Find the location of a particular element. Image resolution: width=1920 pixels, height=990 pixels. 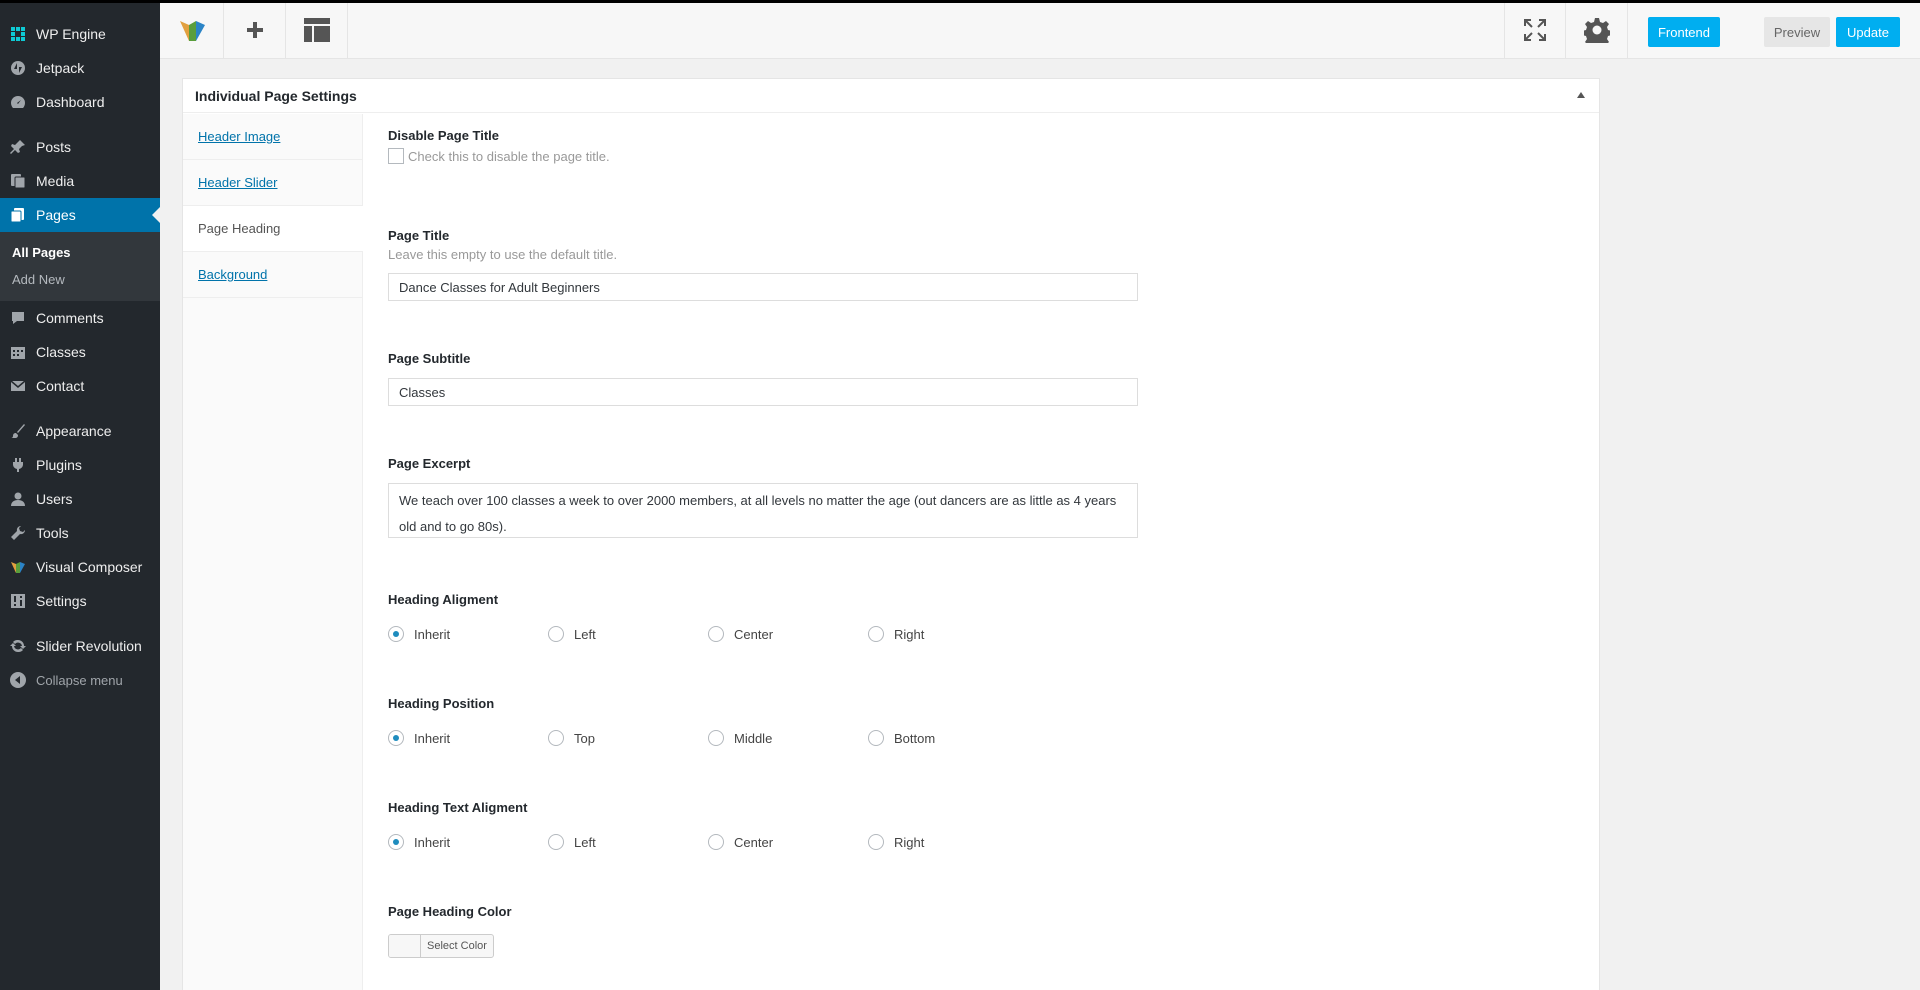

tab-page-heading: Page Heading is located at coordinates (273, 229).